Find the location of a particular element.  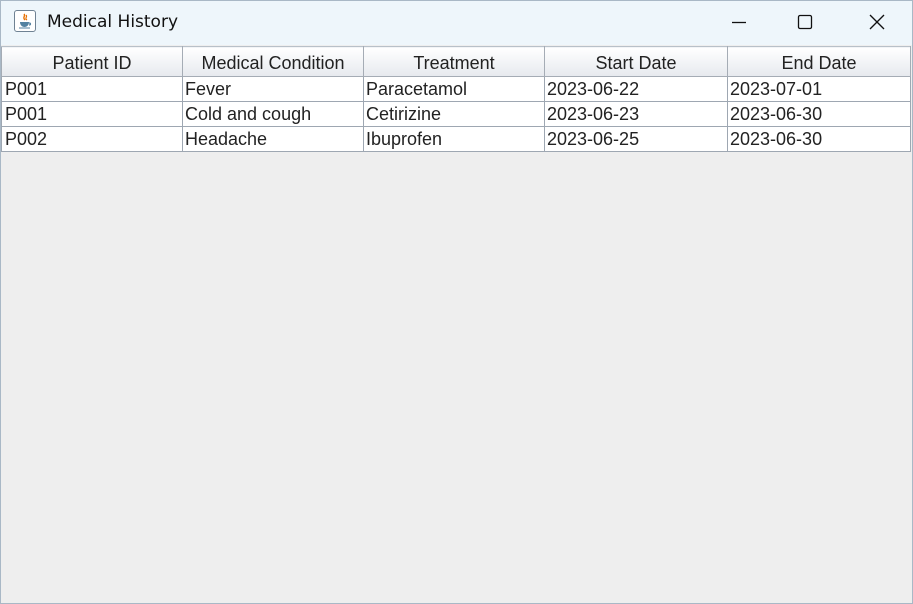

column-header-treatment: Treatment is located at coordinates (454, 61).